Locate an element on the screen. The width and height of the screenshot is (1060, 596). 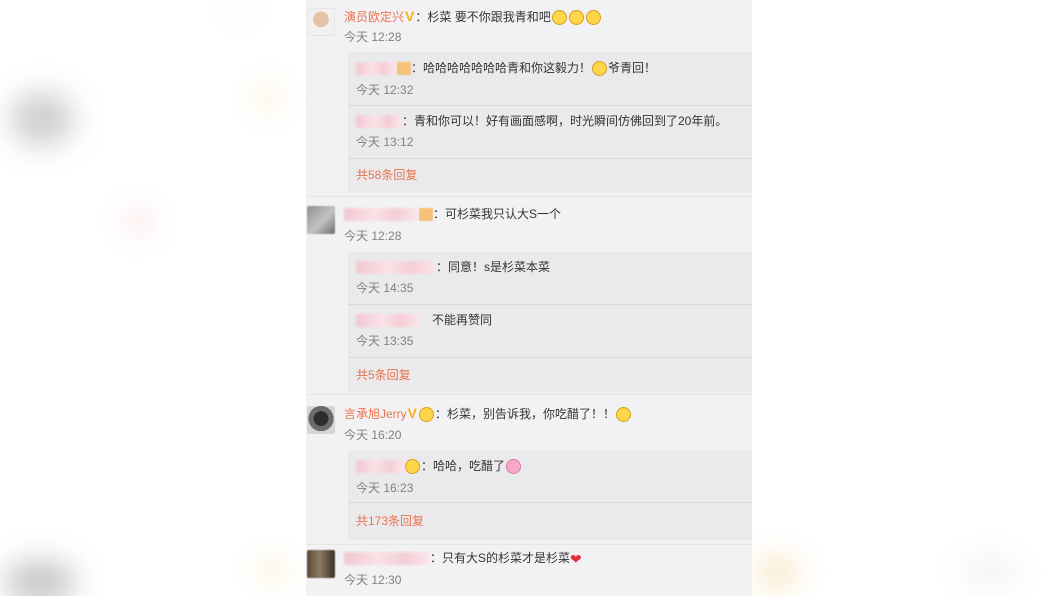
reply-text: ：哈哈，吃醋了 is located at coordinates (463, 466).